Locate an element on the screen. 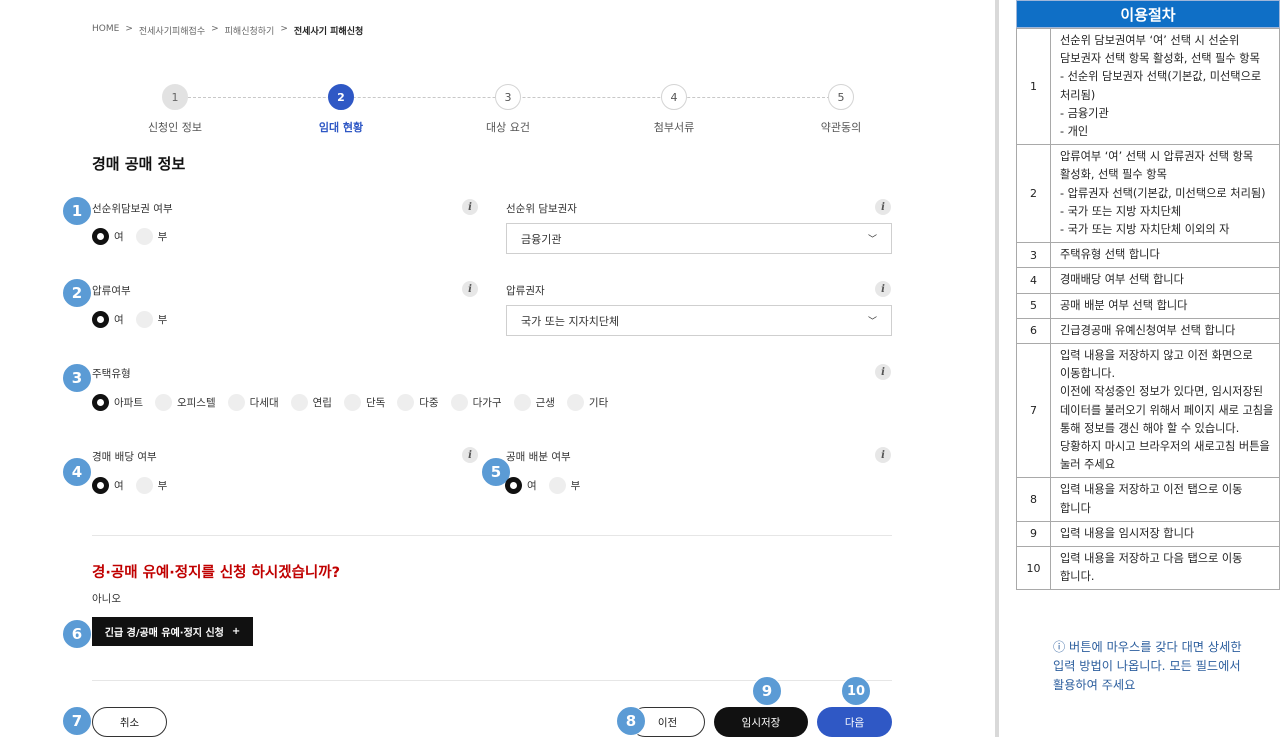  select-value: 금융기관 is located at coordinates (541, 239).